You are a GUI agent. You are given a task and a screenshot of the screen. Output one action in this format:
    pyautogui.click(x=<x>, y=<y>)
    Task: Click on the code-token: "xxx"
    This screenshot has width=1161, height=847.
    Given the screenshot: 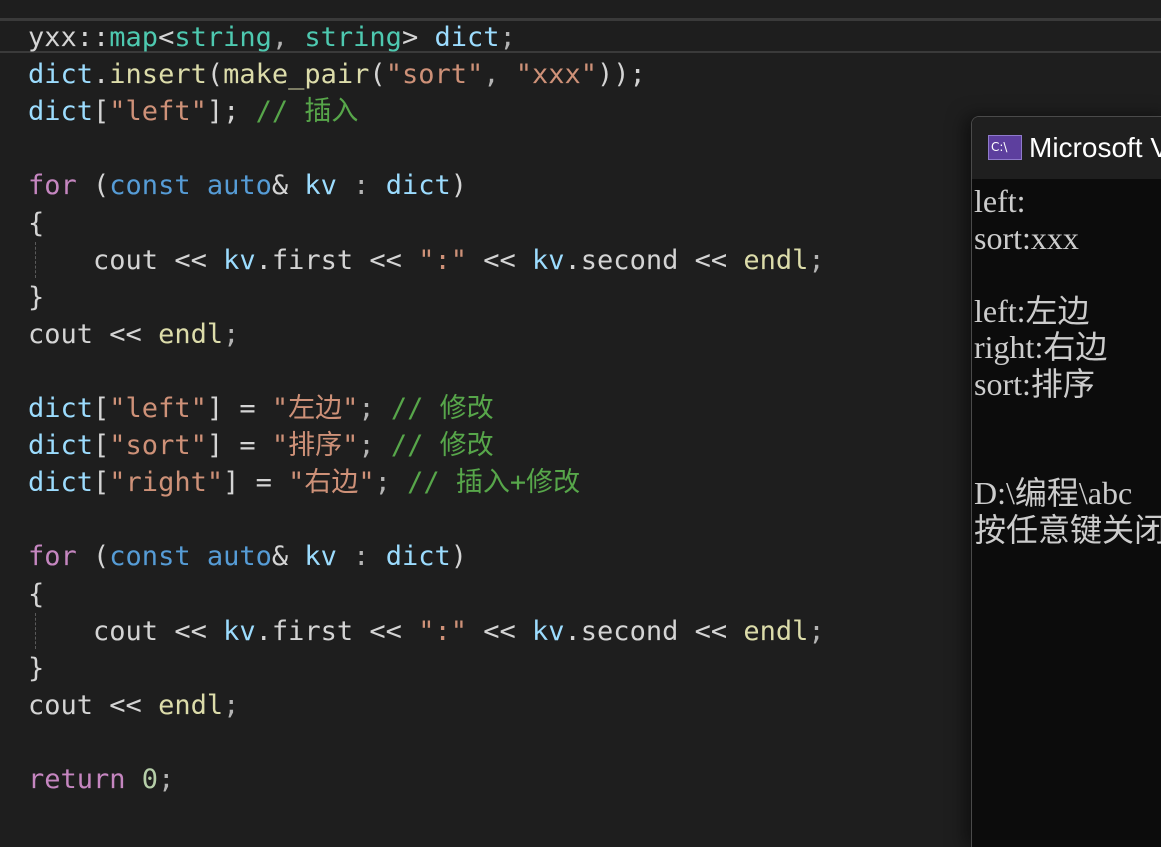 What is the action you would take?
    pyautogui.click(x=556, y=75)
    